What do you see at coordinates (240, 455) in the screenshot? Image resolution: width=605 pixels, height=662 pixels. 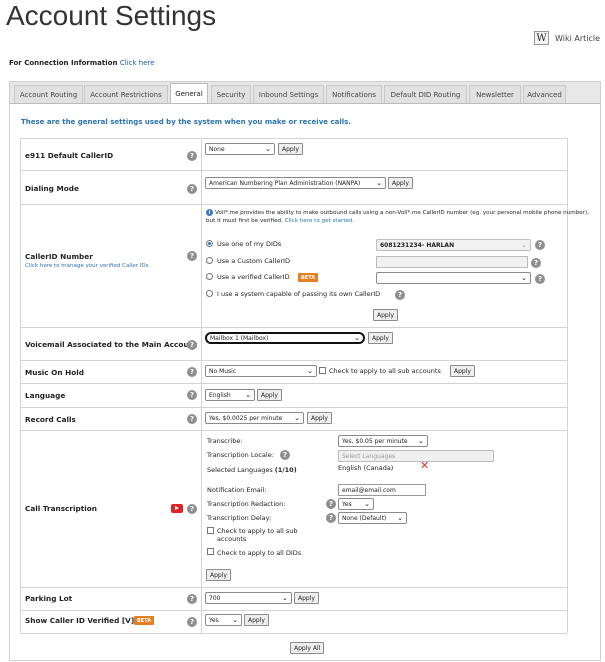 I see `transcription-locale-label: Transcription Locale:` at bounding box center [240, 455].